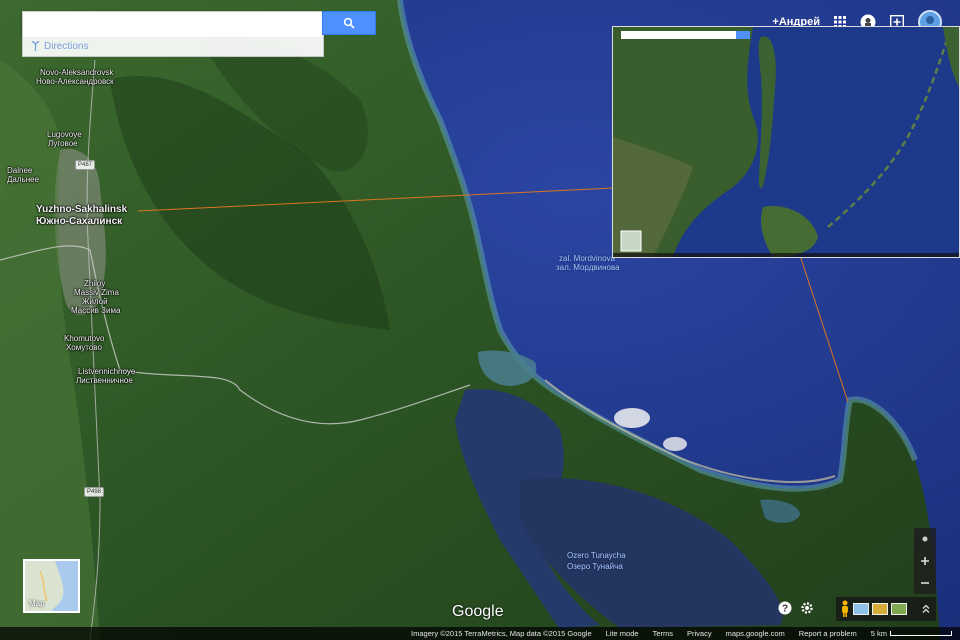 This screenshot has width=960, height=640. Describe the element at coordinates (82, 209) in the screenshot. I see `place-label-city-en: Yuzhno-Sakhalinsk` at that location.